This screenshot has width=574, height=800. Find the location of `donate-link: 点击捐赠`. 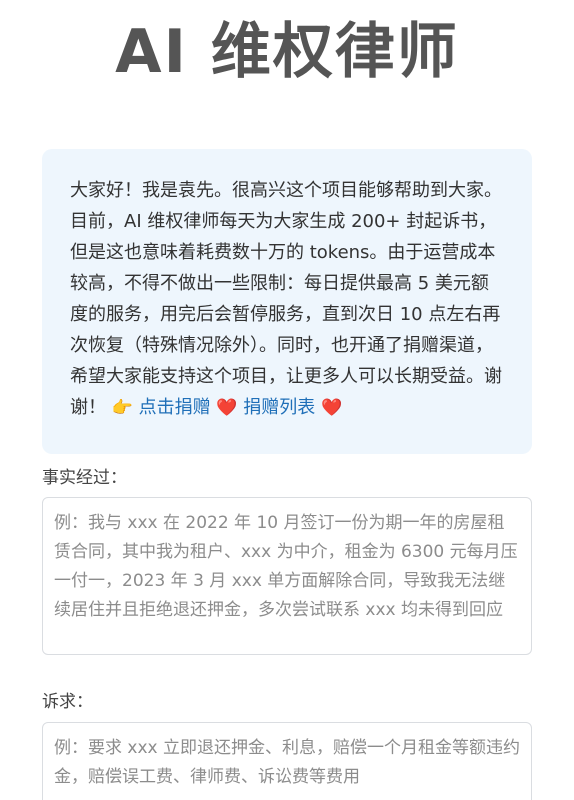

donate-link: 点击捐赠 is located at coordinates (175, 407).